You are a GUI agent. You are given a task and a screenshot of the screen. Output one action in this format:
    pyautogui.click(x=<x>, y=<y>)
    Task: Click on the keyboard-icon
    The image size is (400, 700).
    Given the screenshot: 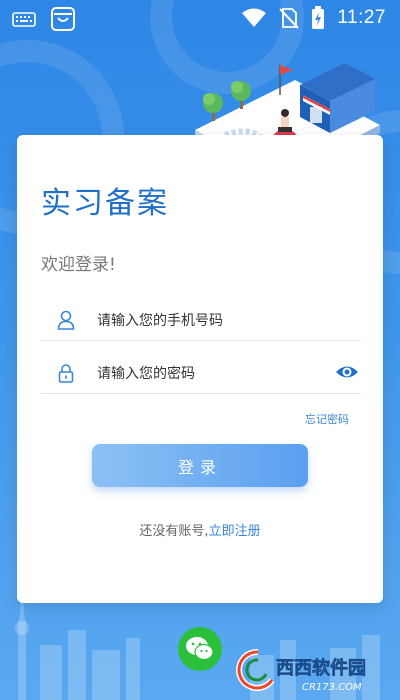 What is the action you would take?
    pyautogui.click(x=24, y=19)
    